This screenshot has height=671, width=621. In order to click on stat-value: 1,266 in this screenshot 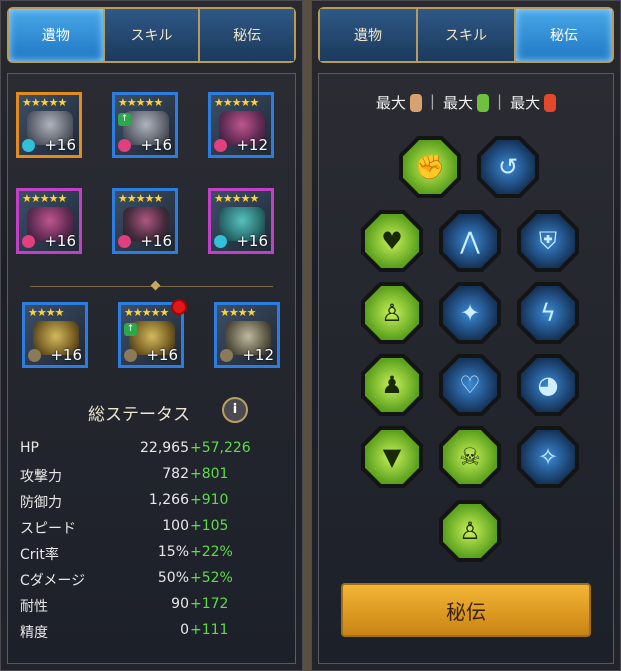, I will do `click(168, 500)`.